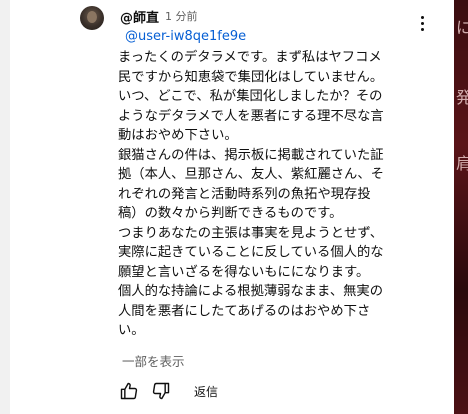 This screenshot has height=414, width=468. What do you see at coordinates (251, 233) in the screenshot?
I see `comment-line: つまりあなたの主張は事実を見ようとせず、` at bounding box center [251, 233].